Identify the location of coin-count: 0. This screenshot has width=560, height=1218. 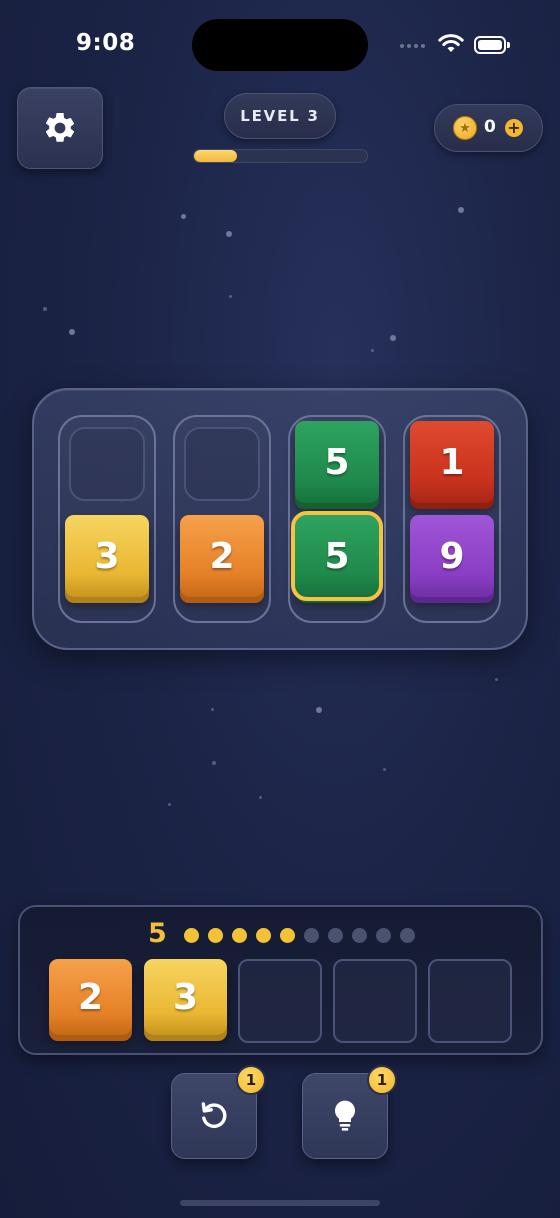
(490, 127).